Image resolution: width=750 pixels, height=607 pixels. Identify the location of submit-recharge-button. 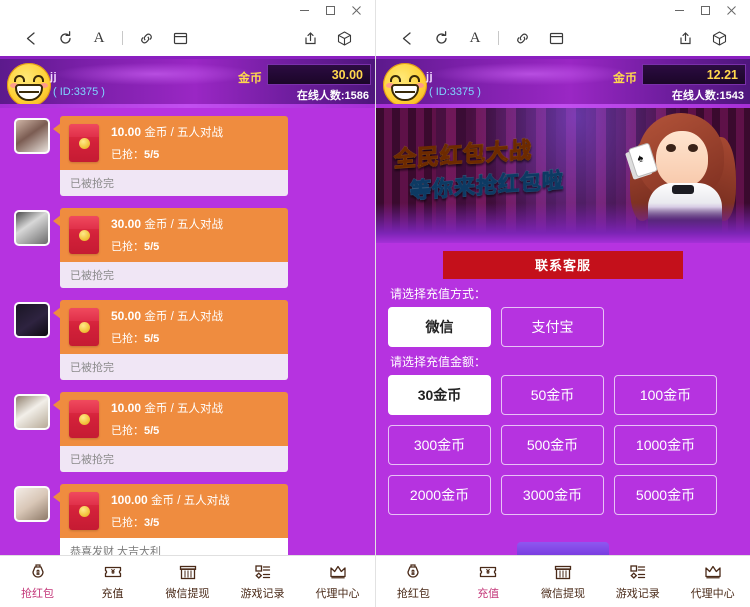
(563, 548).